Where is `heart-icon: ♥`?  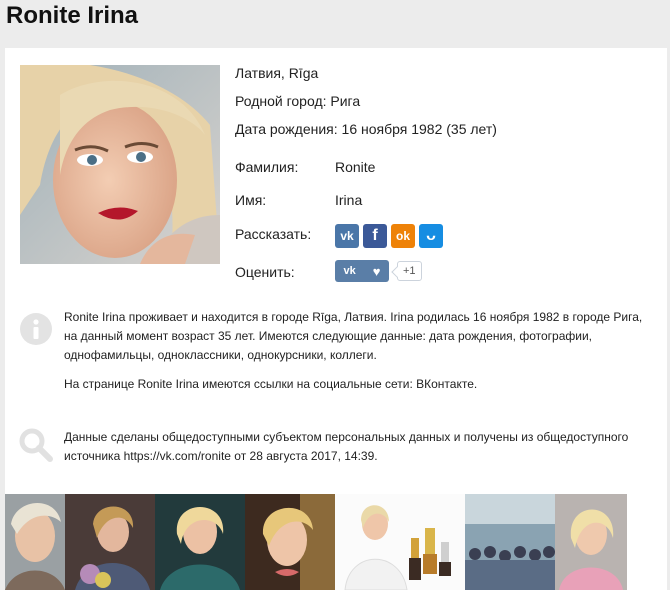
heart-icon: ♥ is located at coordinates (376, 271).